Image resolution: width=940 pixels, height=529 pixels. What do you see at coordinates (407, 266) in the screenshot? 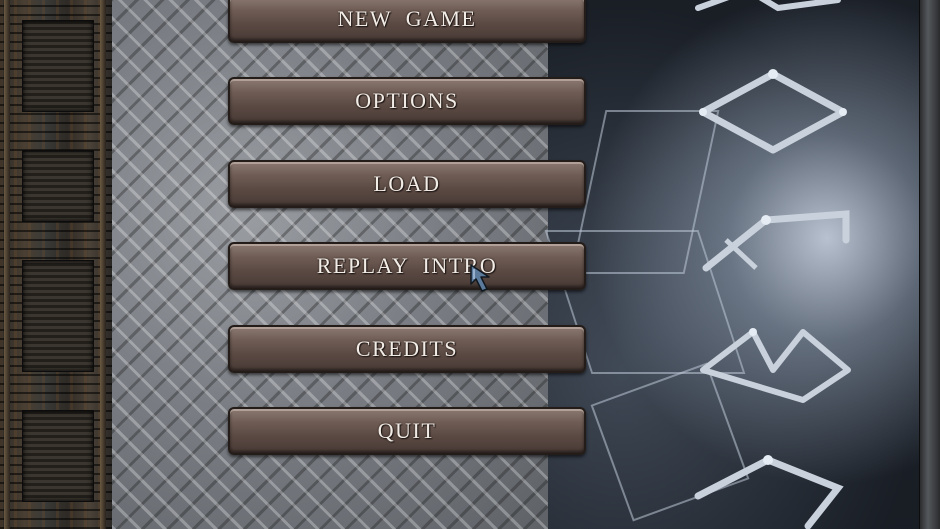
I see `replay-intro-button: REPLAY INTRO` at bounding box center [407, 266].